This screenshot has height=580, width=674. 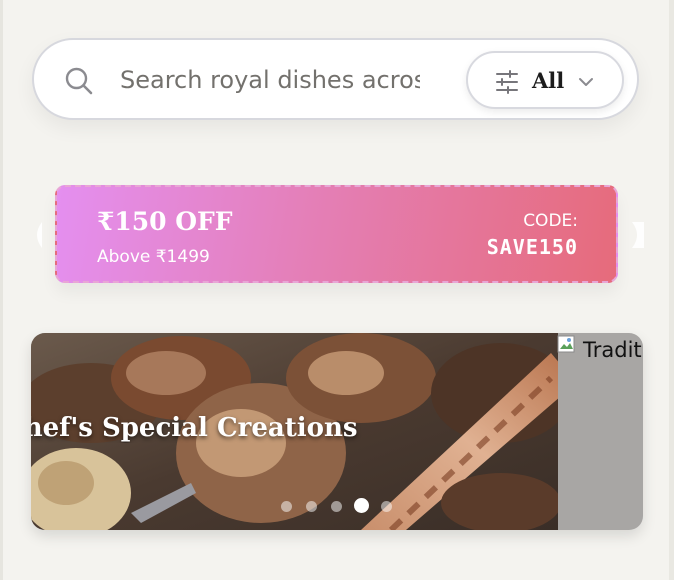 What do you see at coordinates (586, 82) in the screenshot?
I see `chevron-down-icon` at bounding box center [586, 82].